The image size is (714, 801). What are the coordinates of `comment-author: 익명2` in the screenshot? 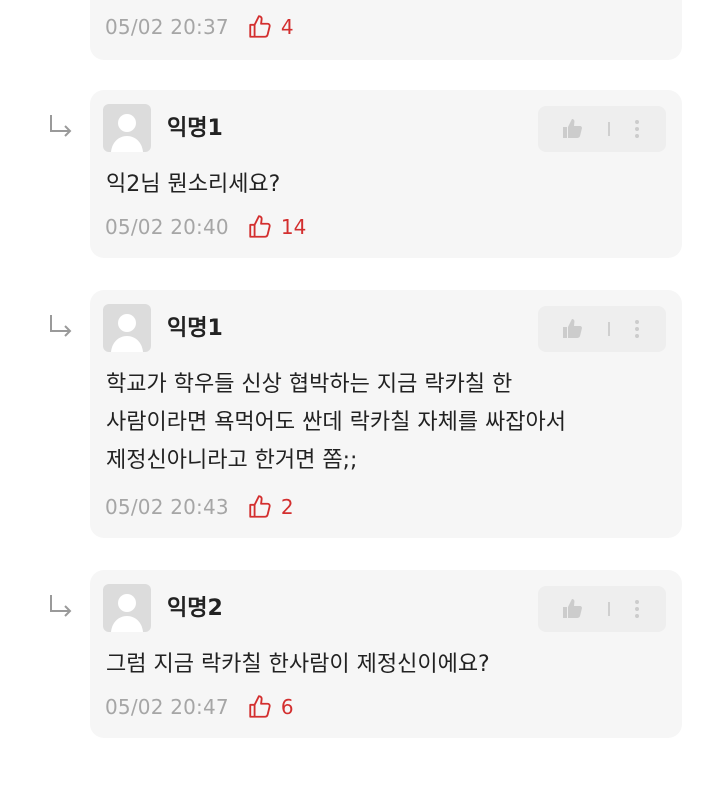 It's located at (195, 609).